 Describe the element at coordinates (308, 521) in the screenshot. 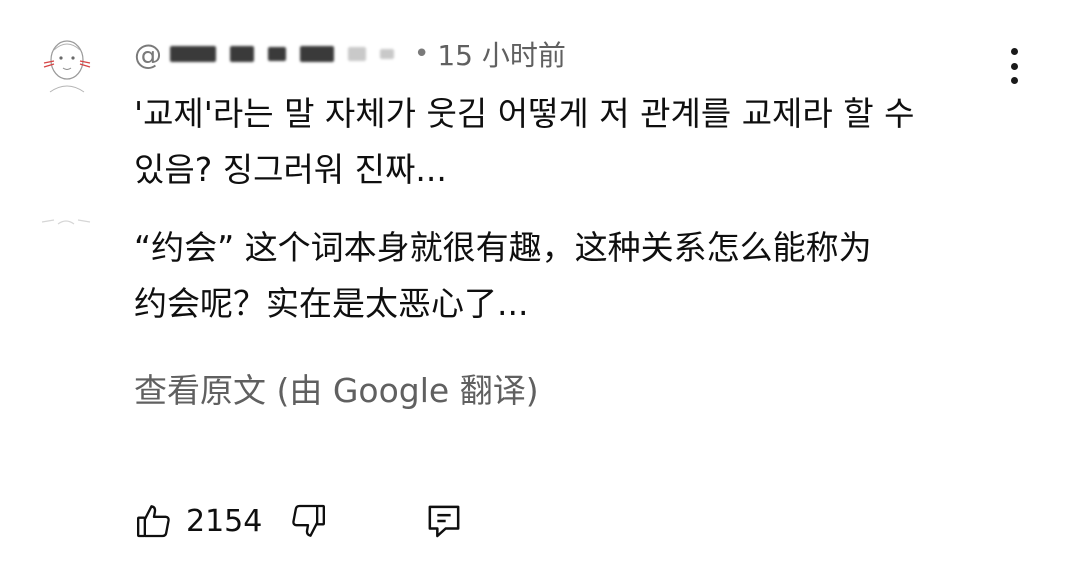

I see `thumbs-down-icon` at that location.